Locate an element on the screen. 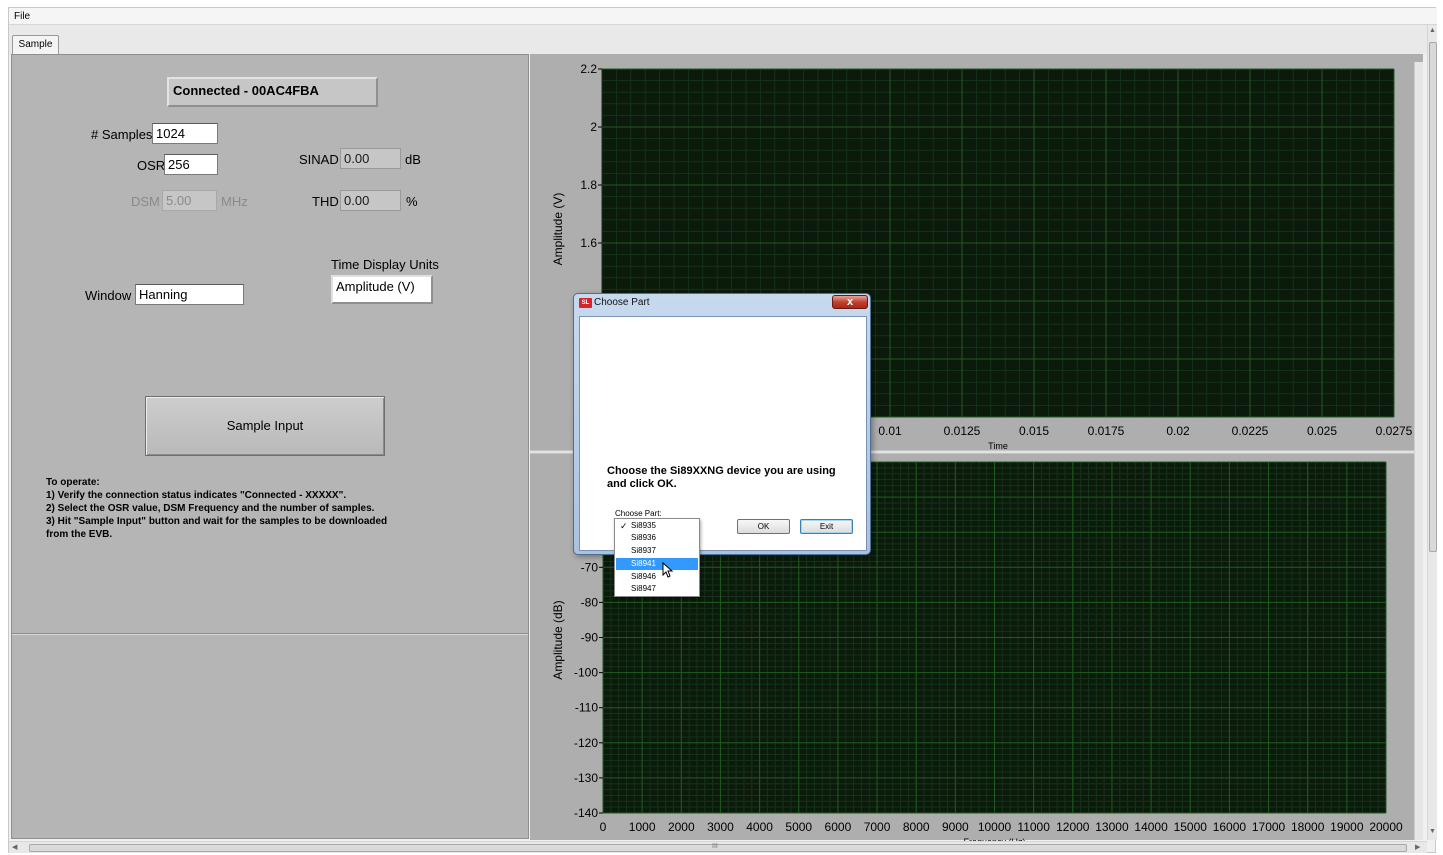 The image size is (1443, 855). x-tick-label: 9000 is located at coordinates (955, 827).